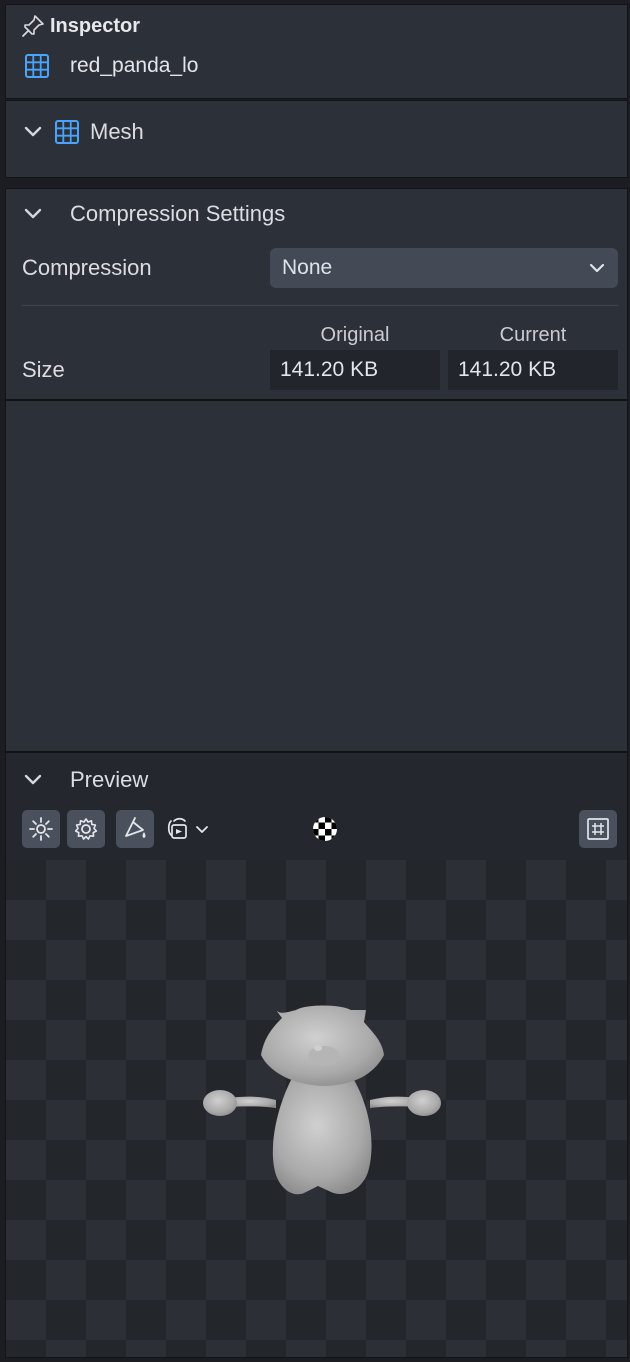  What do you see at coordinates (43, 369) in the screenshot?
I see `size-label: Size` at bounding box center [43, 369].